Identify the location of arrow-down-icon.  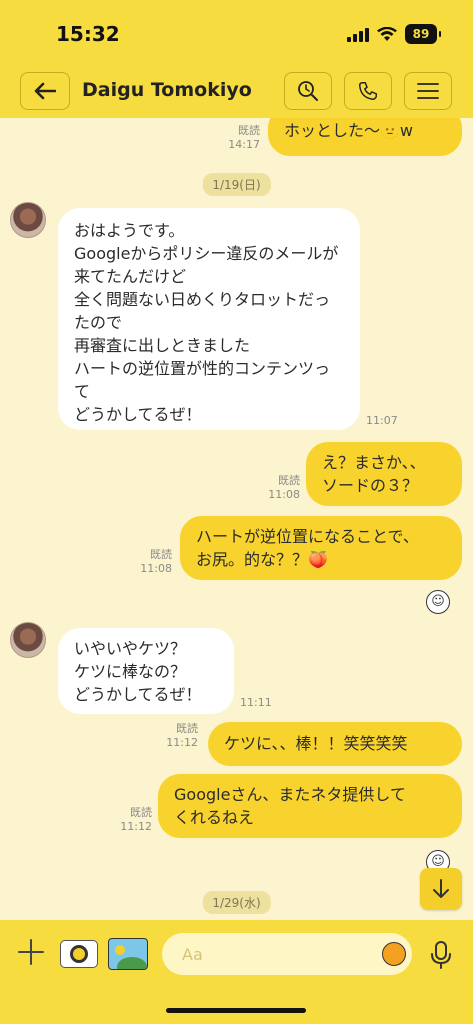
(441, 888).